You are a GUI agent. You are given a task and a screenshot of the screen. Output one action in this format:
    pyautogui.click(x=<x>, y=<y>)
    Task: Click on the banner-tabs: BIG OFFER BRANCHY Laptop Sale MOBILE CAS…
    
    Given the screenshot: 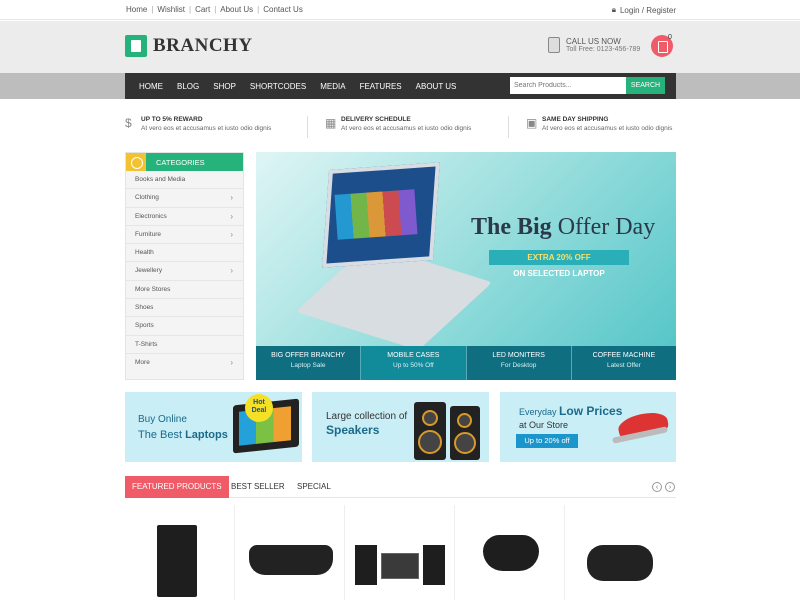 What is the action you would take?
    pyautogui.click(x=466, y=363)
    